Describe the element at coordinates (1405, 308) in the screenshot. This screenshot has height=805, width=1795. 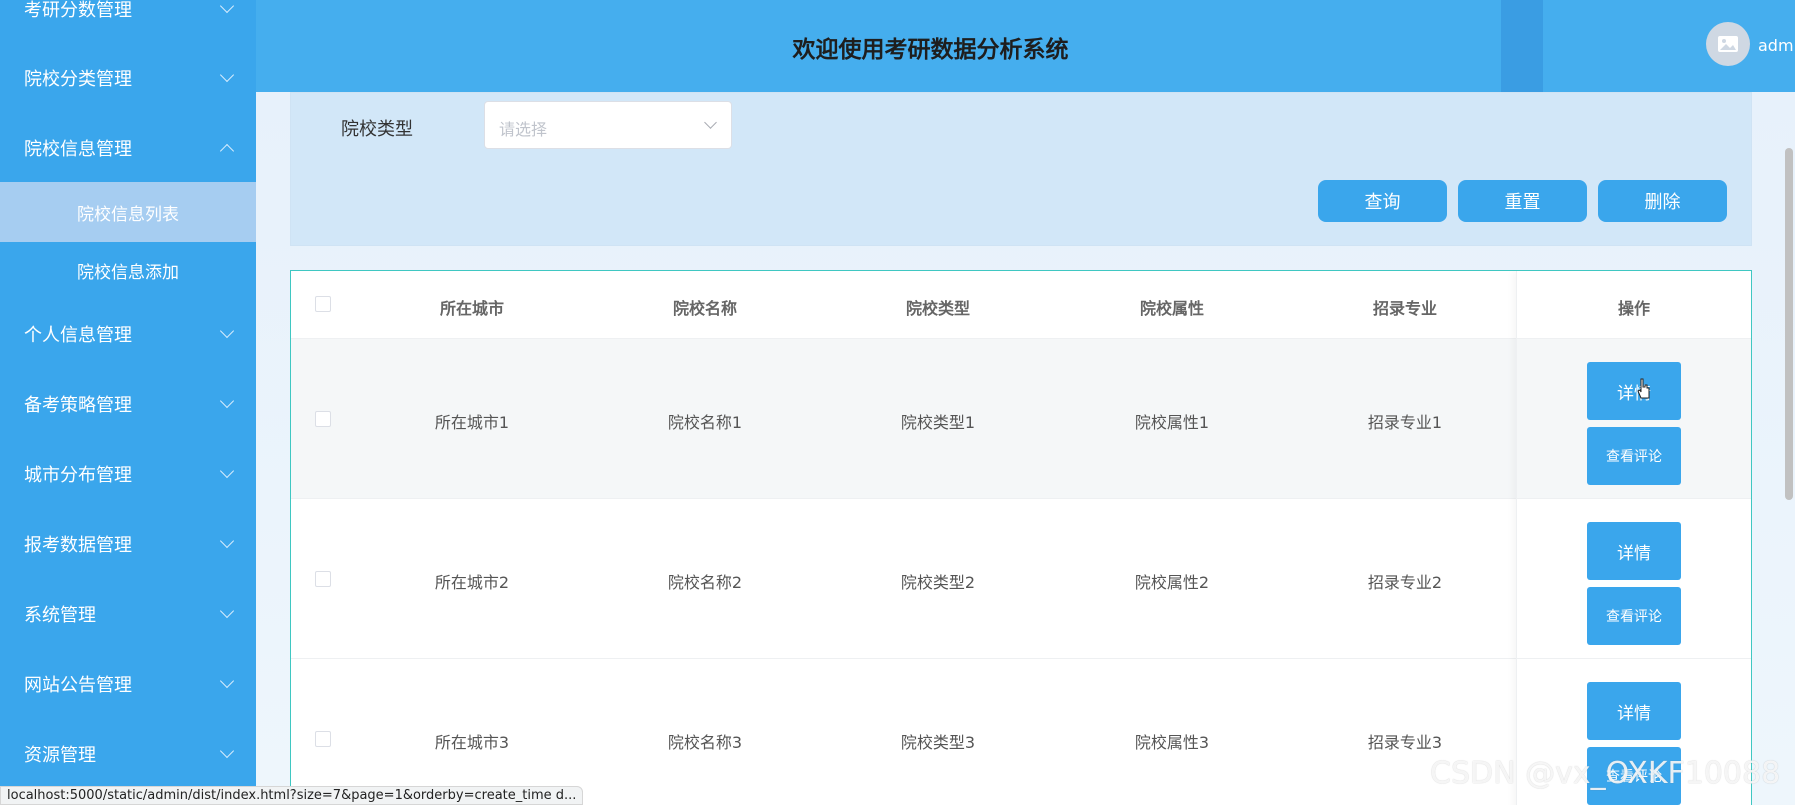
I see `column-header-major: 招录专业` at that location.